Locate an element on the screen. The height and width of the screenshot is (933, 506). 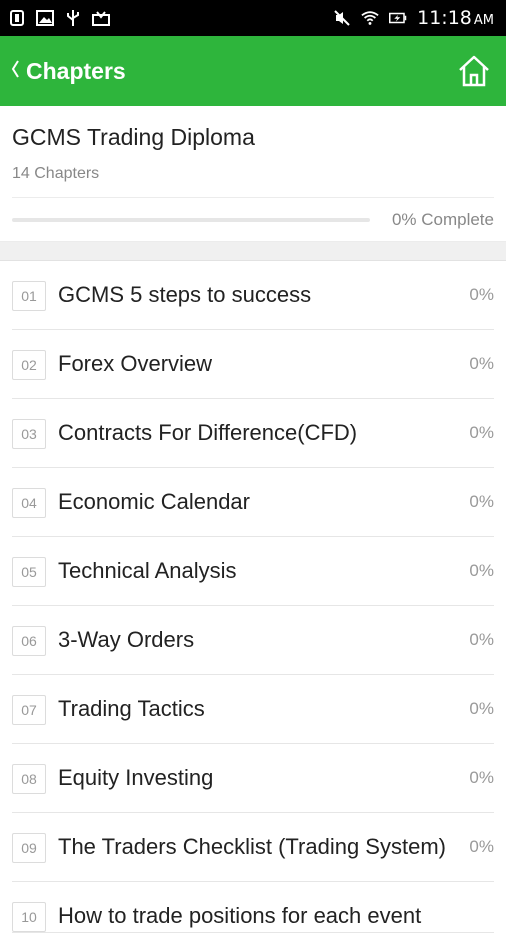
battery-icon is located at coordinates (398, 18).